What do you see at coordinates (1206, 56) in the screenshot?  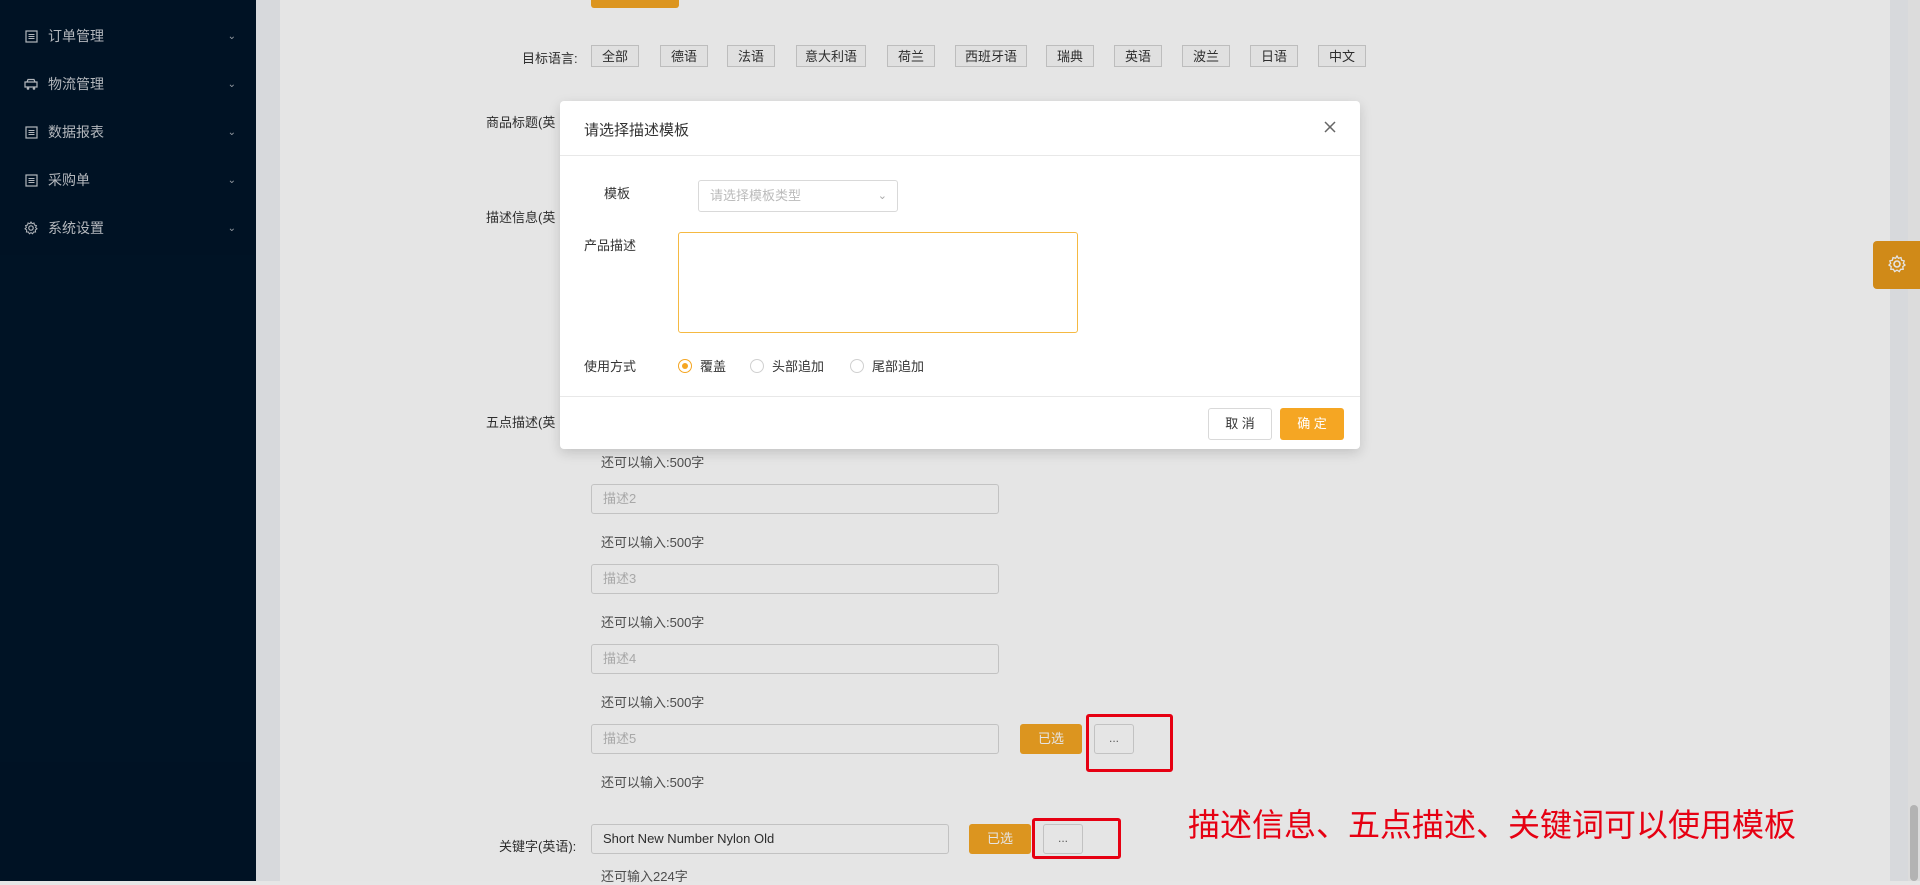 I see `lang-polish: 波兰` at bounding box center [1206, 56].